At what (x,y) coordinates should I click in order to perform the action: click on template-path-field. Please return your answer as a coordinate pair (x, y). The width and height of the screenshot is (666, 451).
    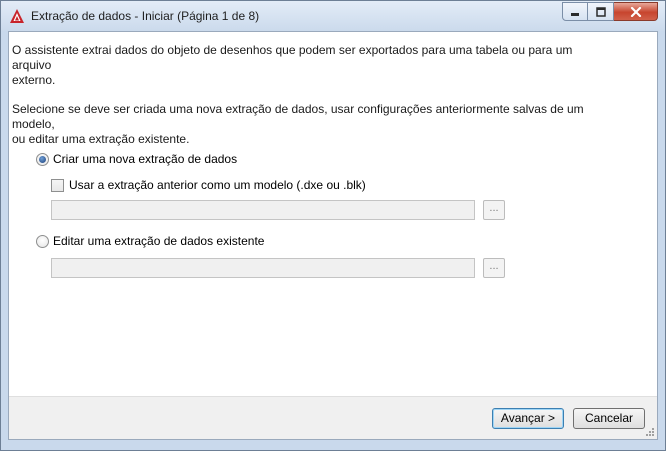
    Looking at the image, I should click on (263, 210).